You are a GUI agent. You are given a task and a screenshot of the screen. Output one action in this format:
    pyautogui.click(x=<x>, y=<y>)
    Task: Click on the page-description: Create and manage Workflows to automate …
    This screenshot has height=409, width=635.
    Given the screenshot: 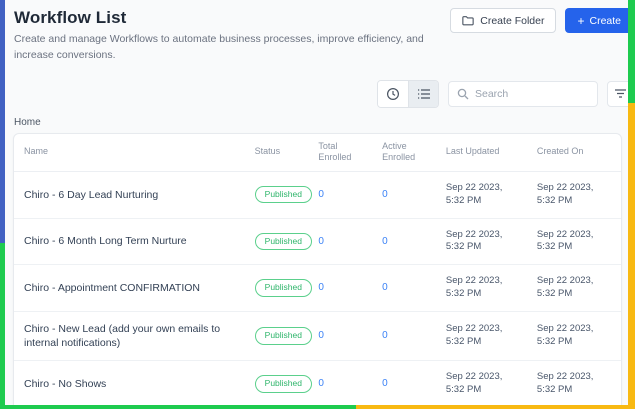 What is the action you would take?
    pyautogui.click(x=219, y=47)
    